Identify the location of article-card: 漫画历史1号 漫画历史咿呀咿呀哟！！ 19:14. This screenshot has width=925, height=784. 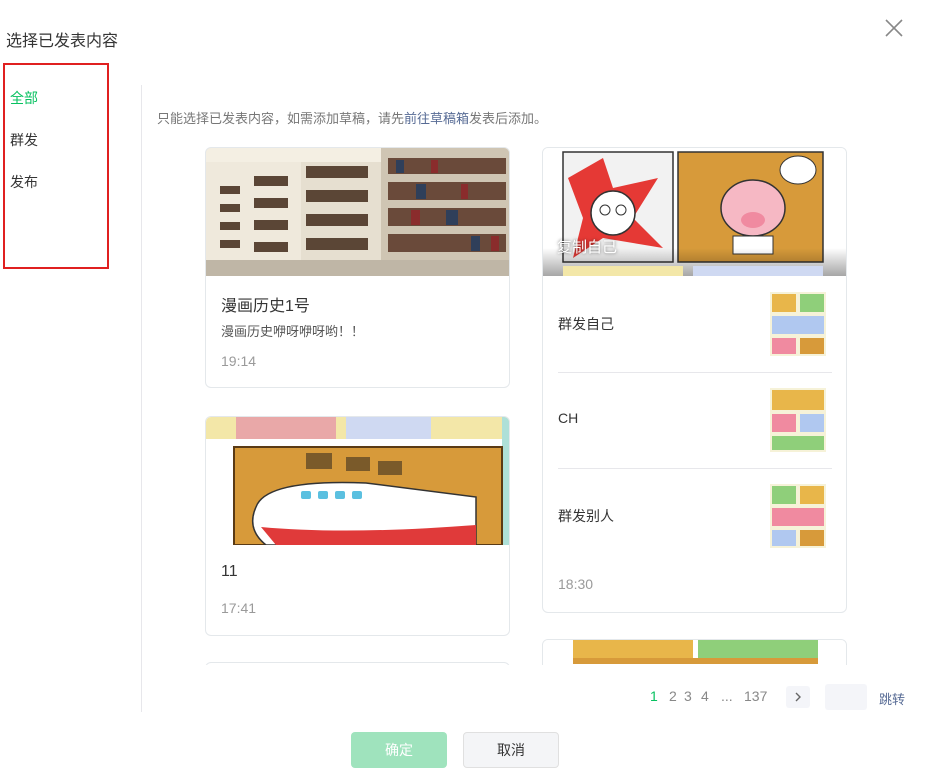
(357, 267).